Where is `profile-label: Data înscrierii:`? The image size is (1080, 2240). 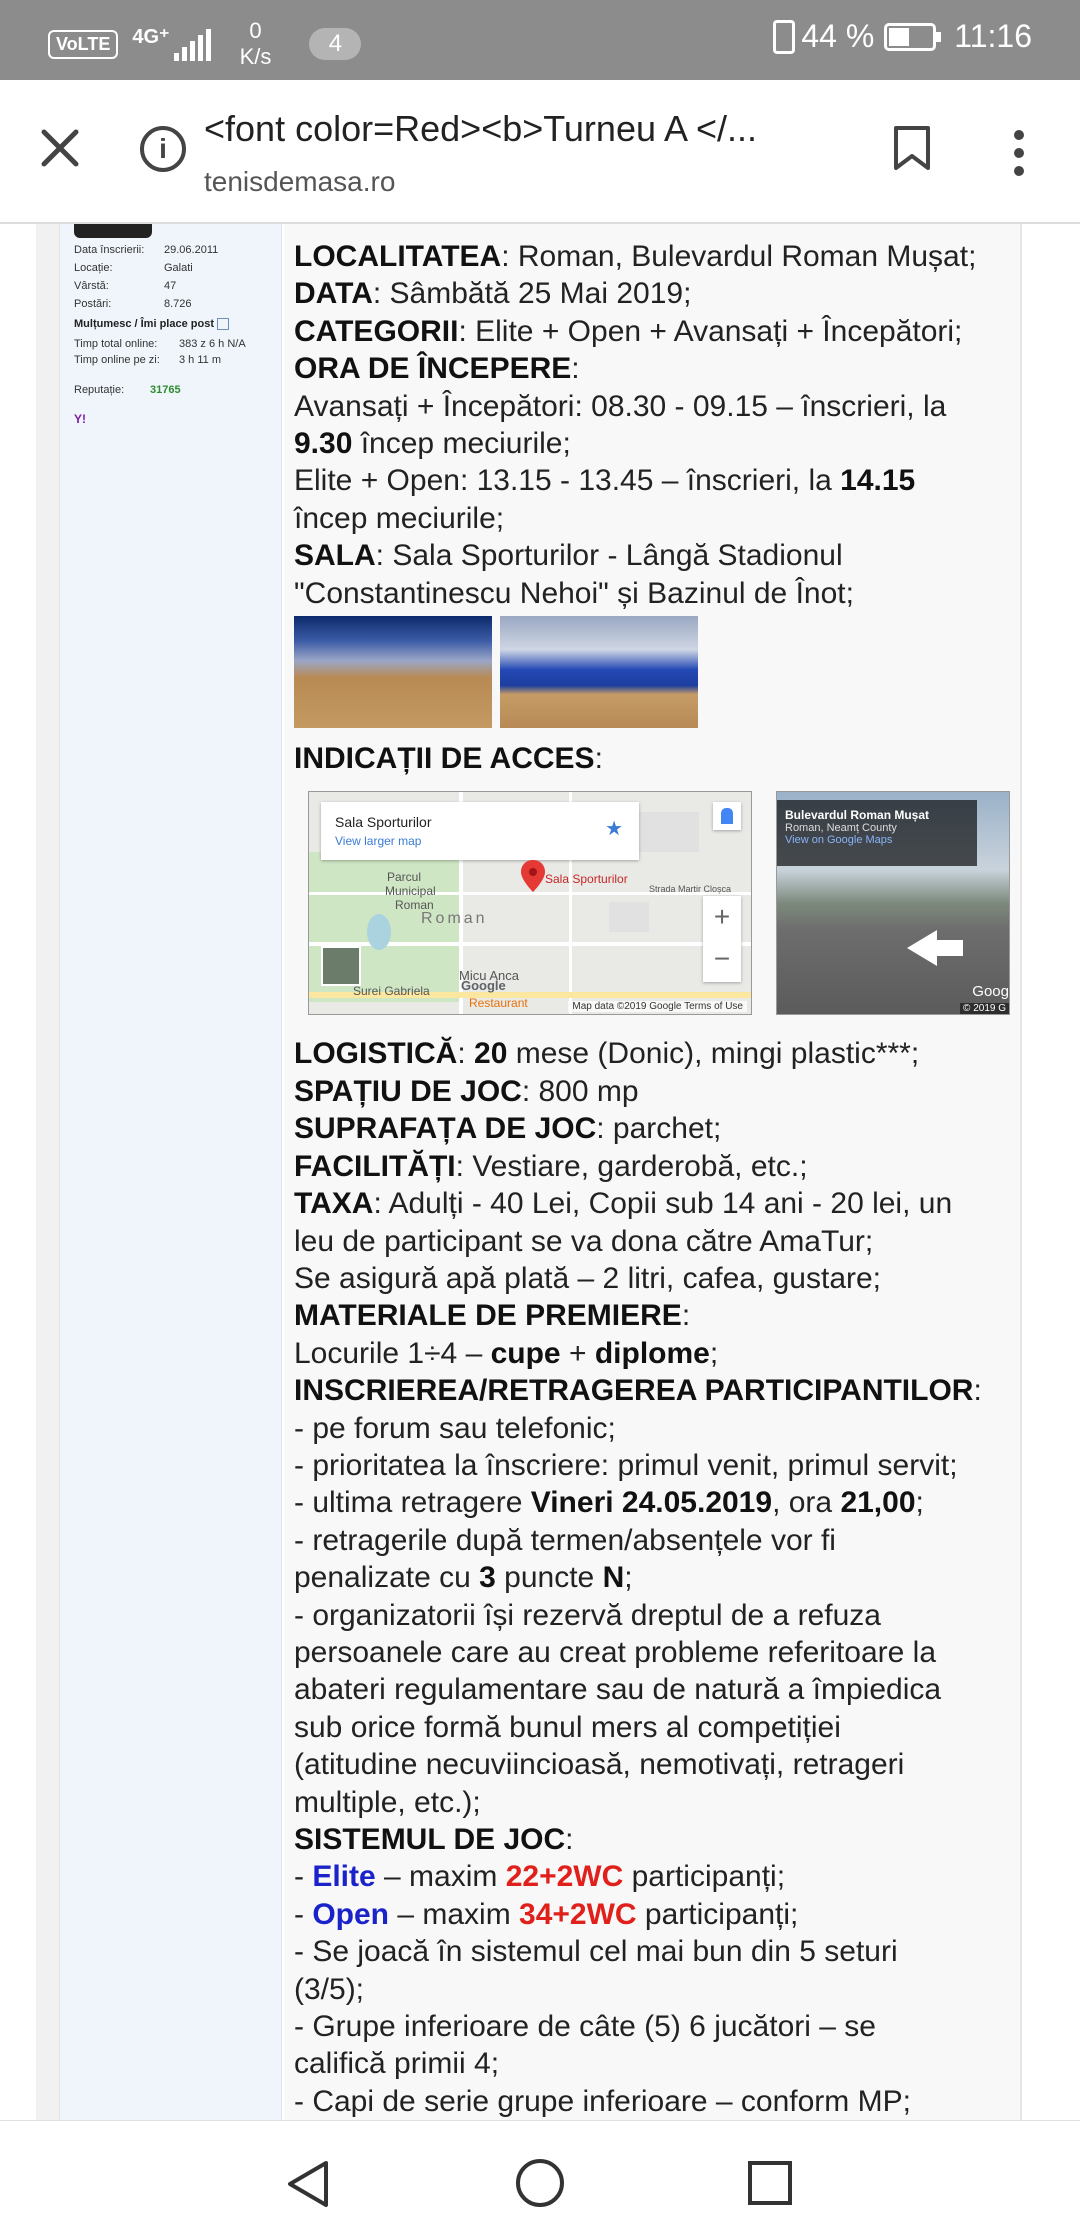
profile-label: Data înscrierii: is located at coordinates (109, 250).